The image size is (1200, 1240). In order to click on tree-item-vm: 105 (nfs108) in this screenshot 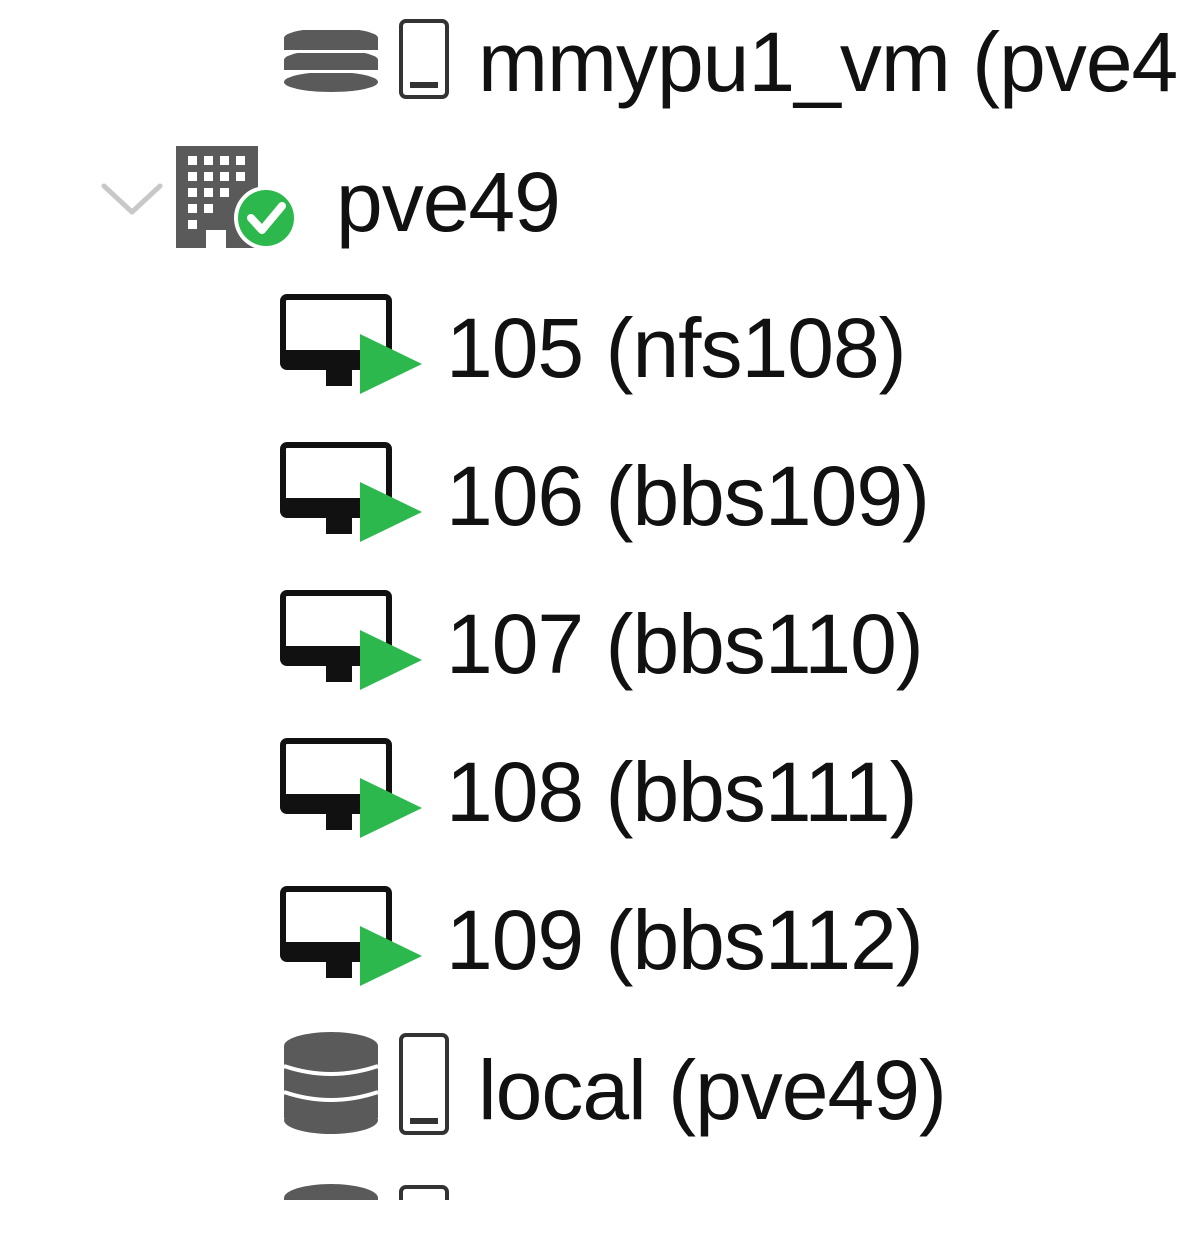, I will do `click(600, 348)`.